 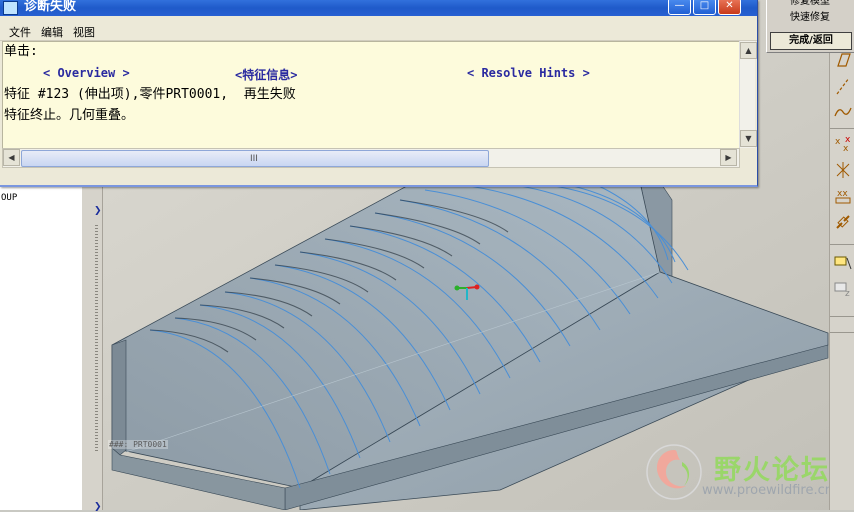 I want to click on overview-link: < Overview >, so click(x=86, y=73).